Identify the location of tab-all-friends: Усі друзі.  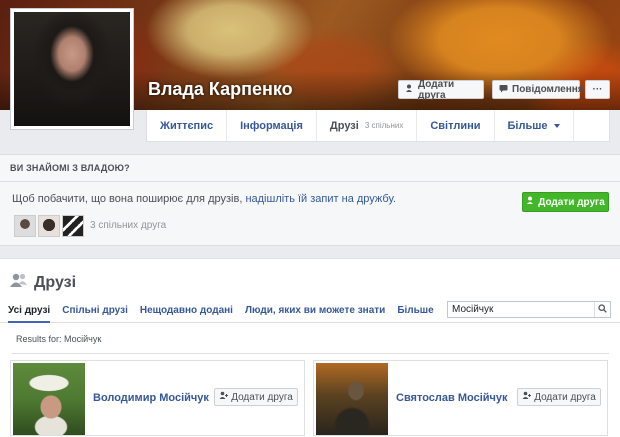
(29, 311).